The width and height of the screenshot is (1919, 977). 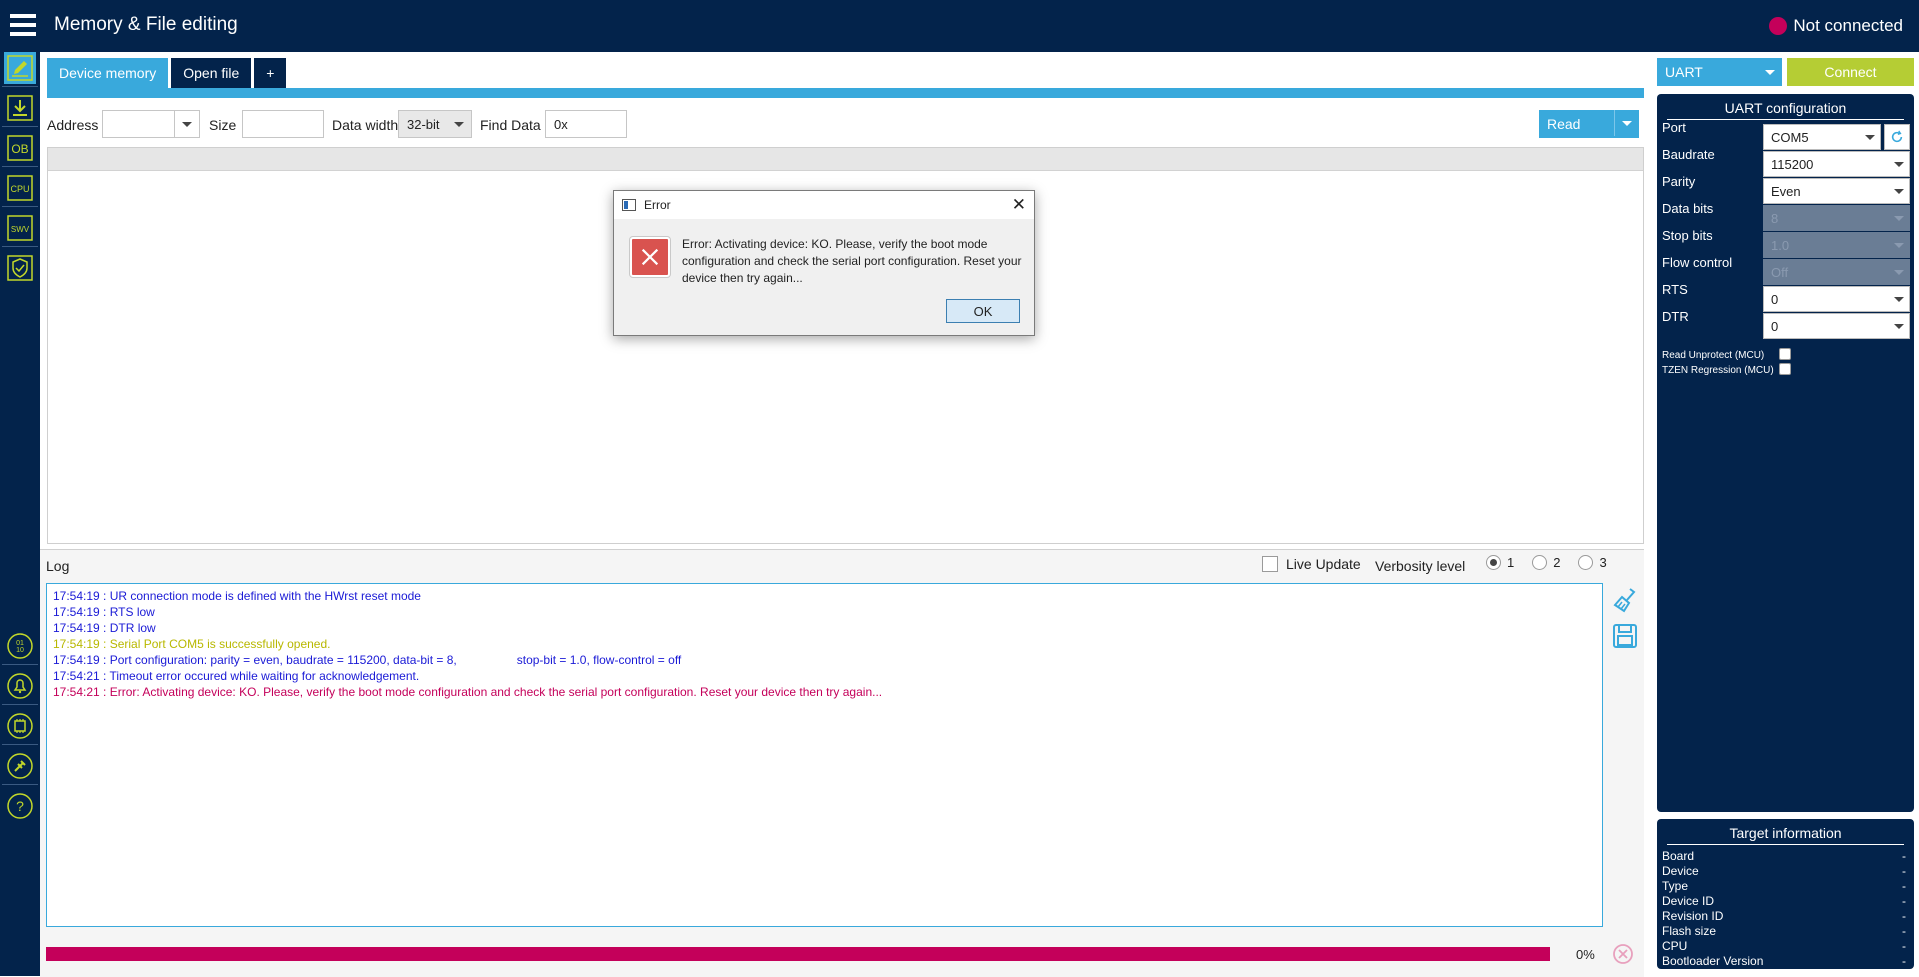 What do you see at coordinates (1785, 886) in the screenshot?
I see `target-row-type: Type -` at bounding box center [1785, 886].